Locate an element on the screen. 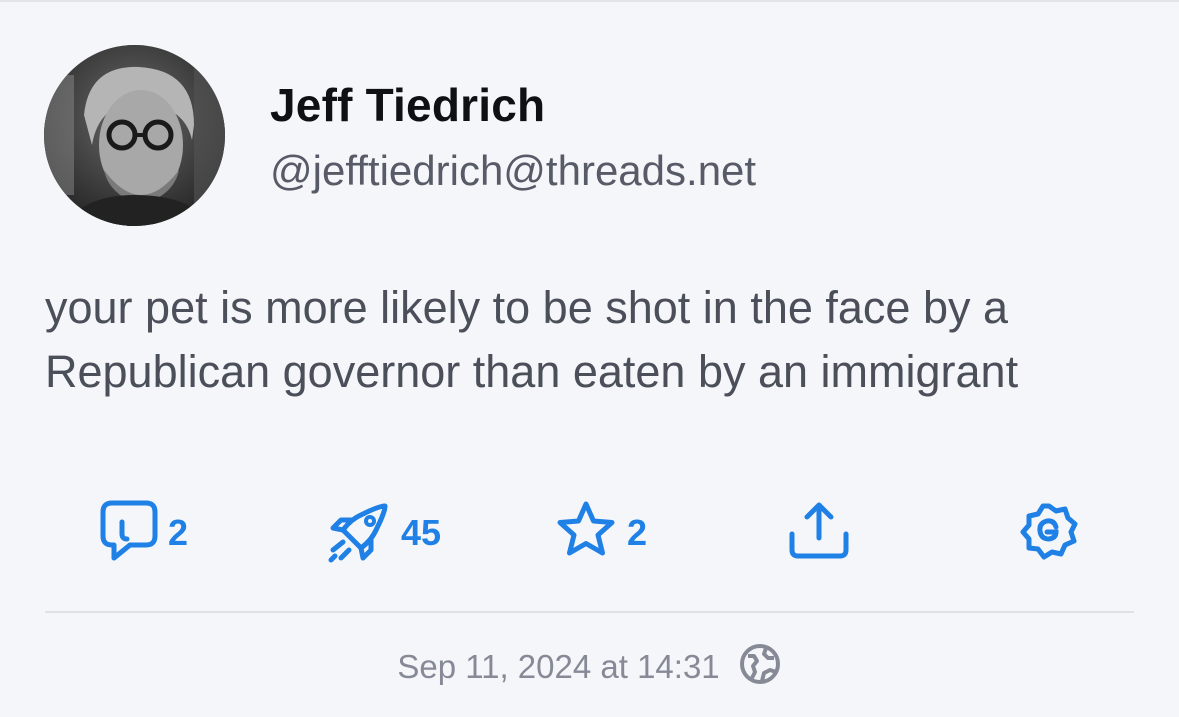 The image size is (1179, 717). timestamp: Sep 11, 2024 at 14:31 is located at coordinates (558, 667).